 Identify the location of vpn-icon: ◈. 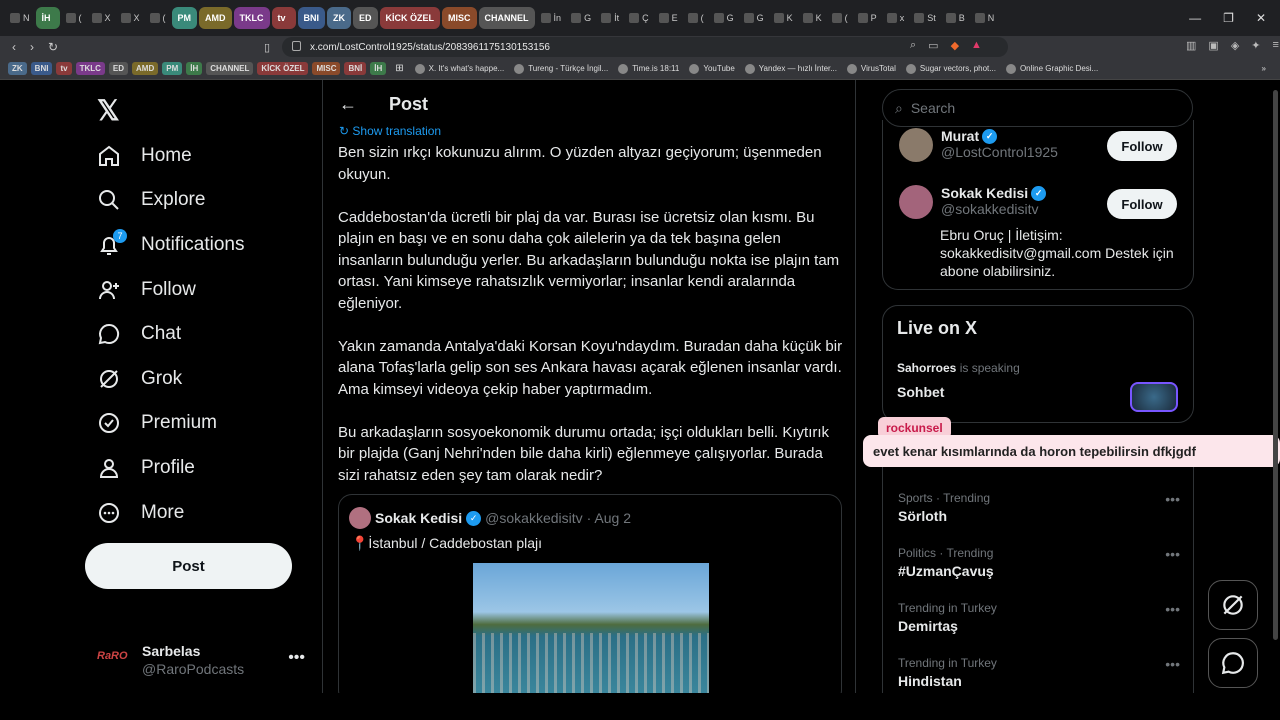
(1235, 45).